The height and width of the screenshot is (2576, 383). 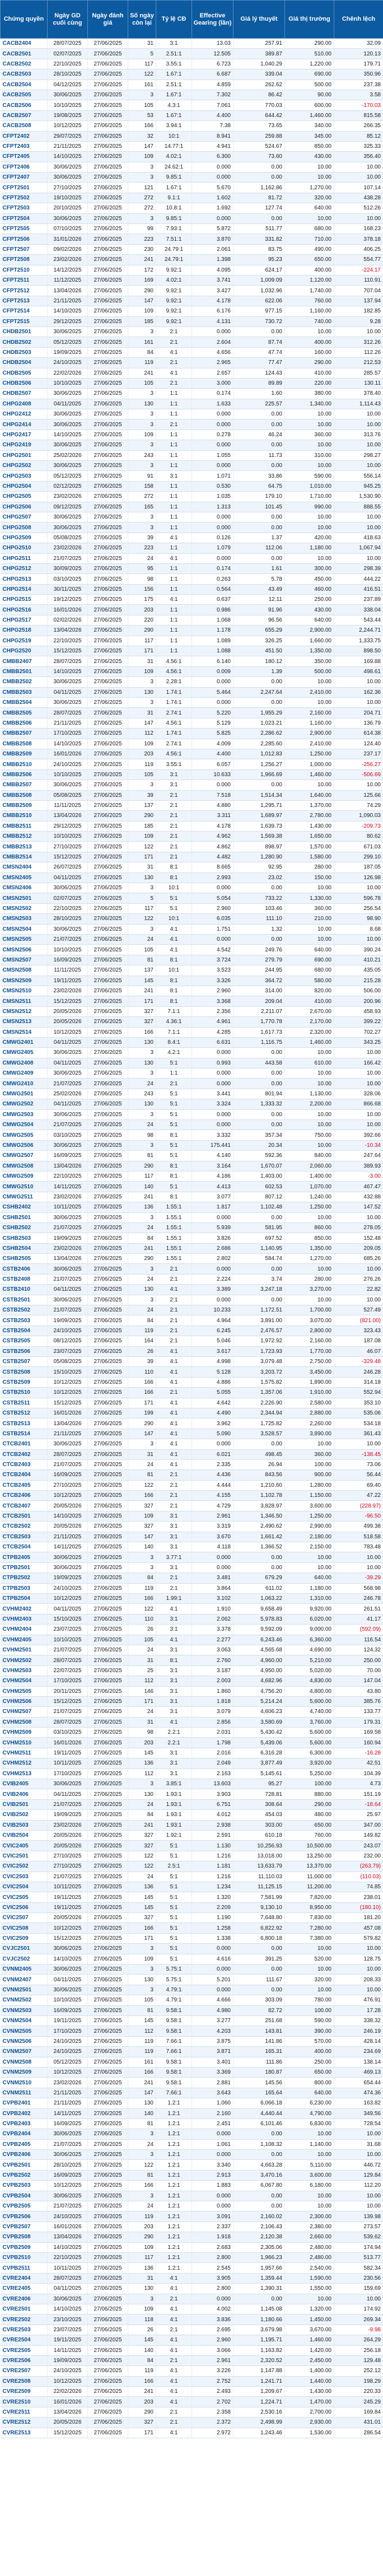 What do you see at coordinates (212, 353) in the screenshot?
I see `cell-effective-gearing: 4.656` at bounding box center [212, 353].